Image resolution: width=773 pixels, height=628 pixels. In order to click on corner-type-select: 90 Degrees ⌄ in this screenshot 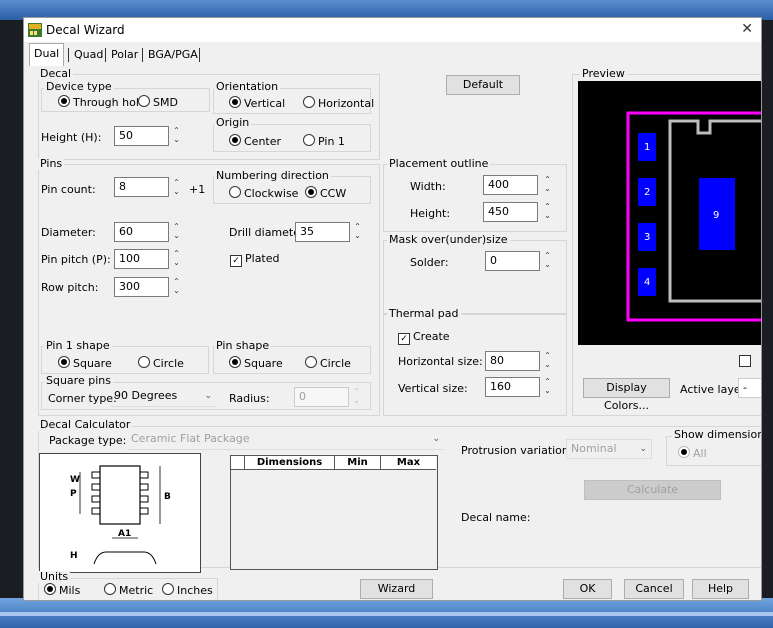, I will do `click(163, 397)`.